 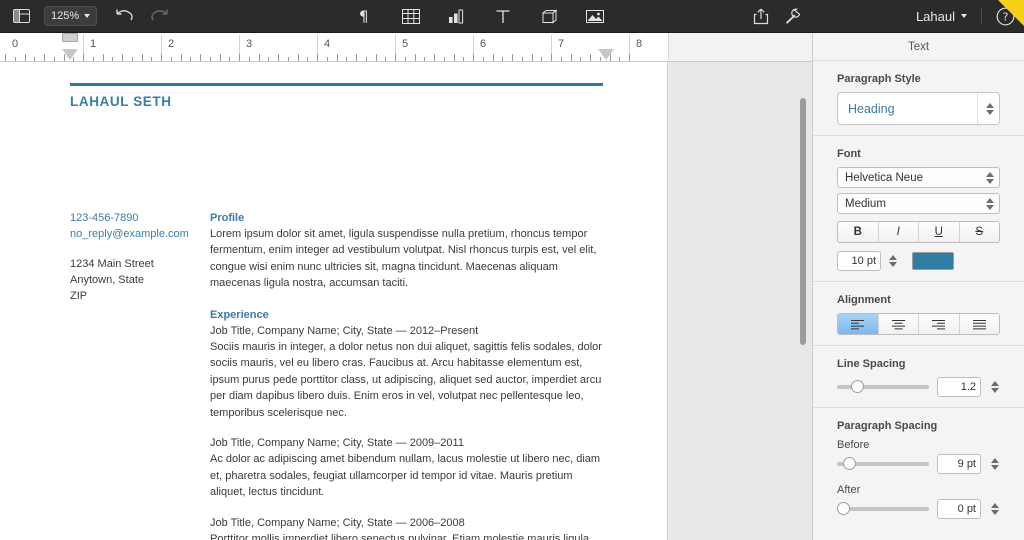 What do you see at coordinates (871, 108) in the screenshot?
I see `paragraph-style-value: Heading` at bounding box center [871, 108].